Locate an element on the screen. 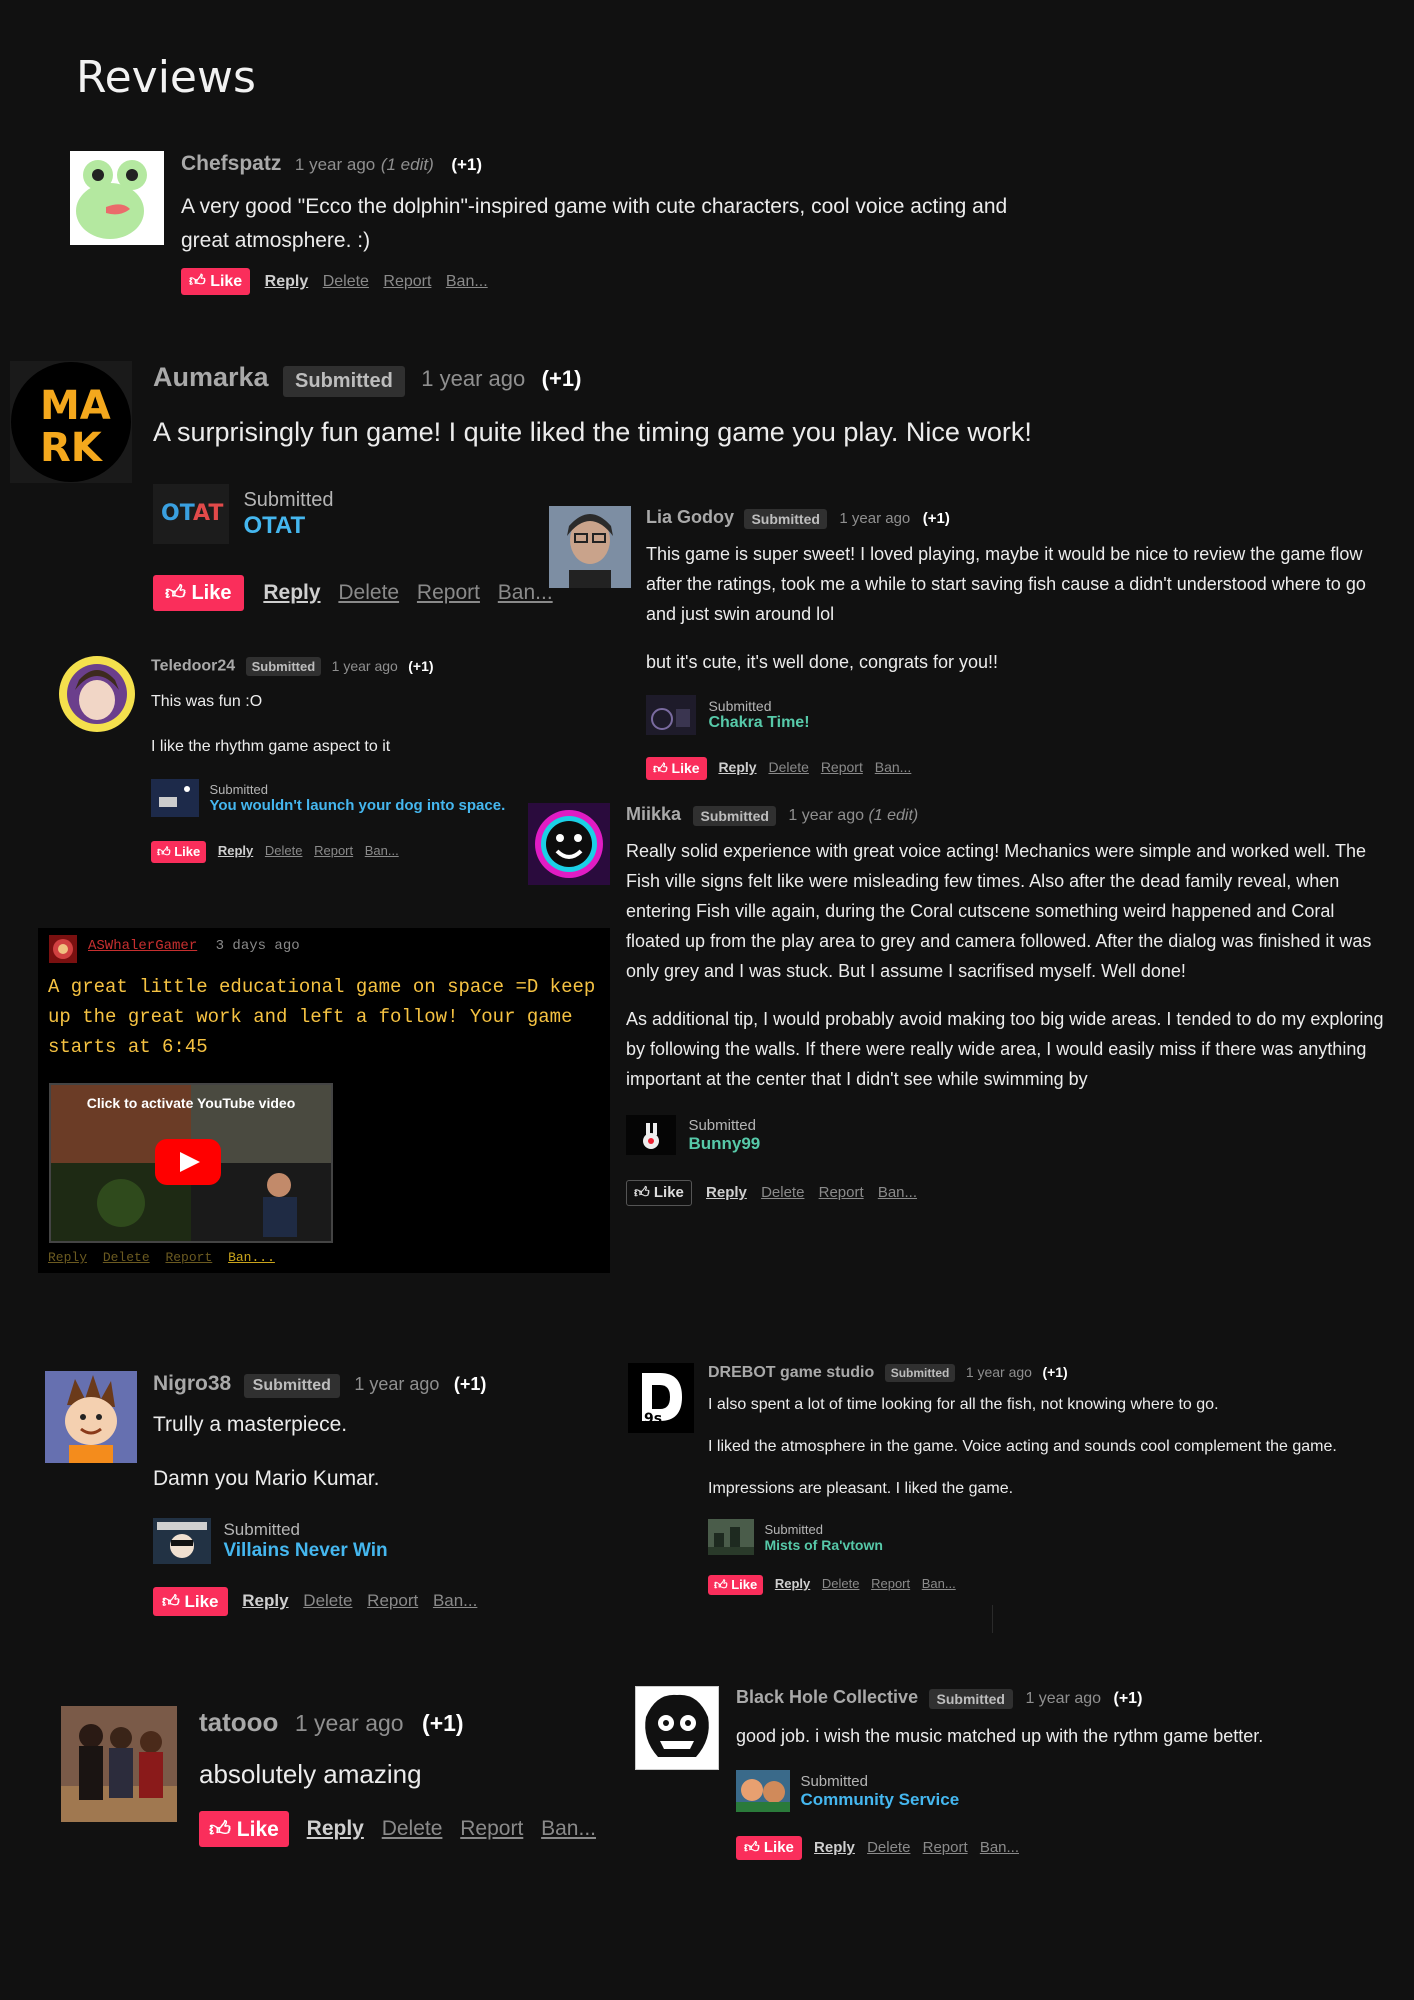 This screenshot has height=2000, width=1414. game-link: OTAT is located at coordinates (288, 526).